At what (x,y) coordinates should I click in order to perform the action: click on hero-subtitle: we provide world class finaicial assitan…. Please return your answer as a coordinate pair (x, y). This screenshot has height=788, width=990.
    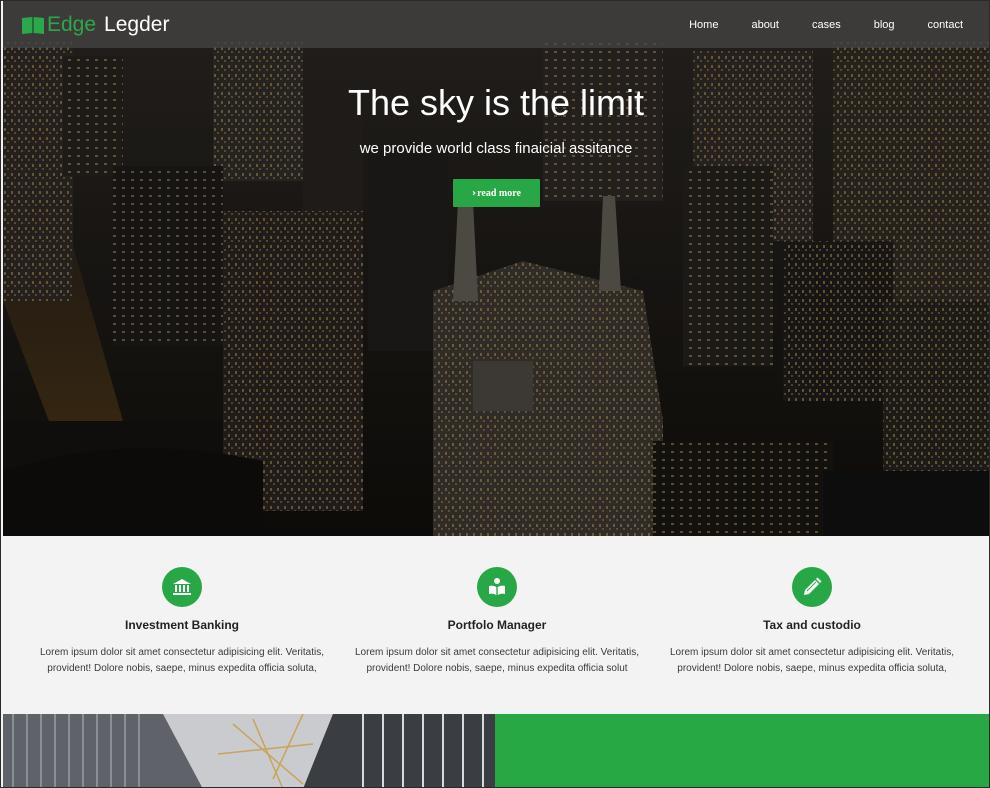
    Looking at the image, I should click on (496, 148).